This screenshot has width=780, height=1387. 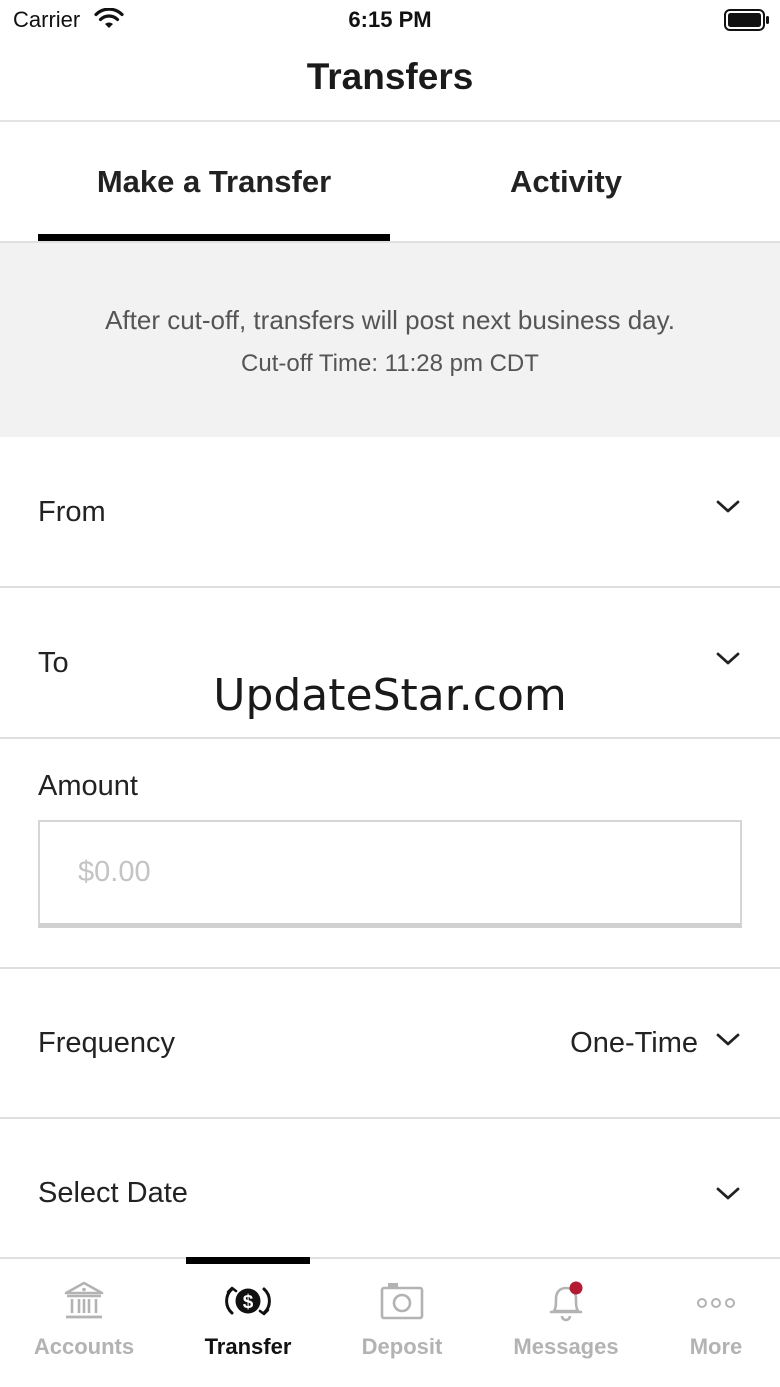 I want to click on date-selector: Select Date, so click(x=390, y=1188).